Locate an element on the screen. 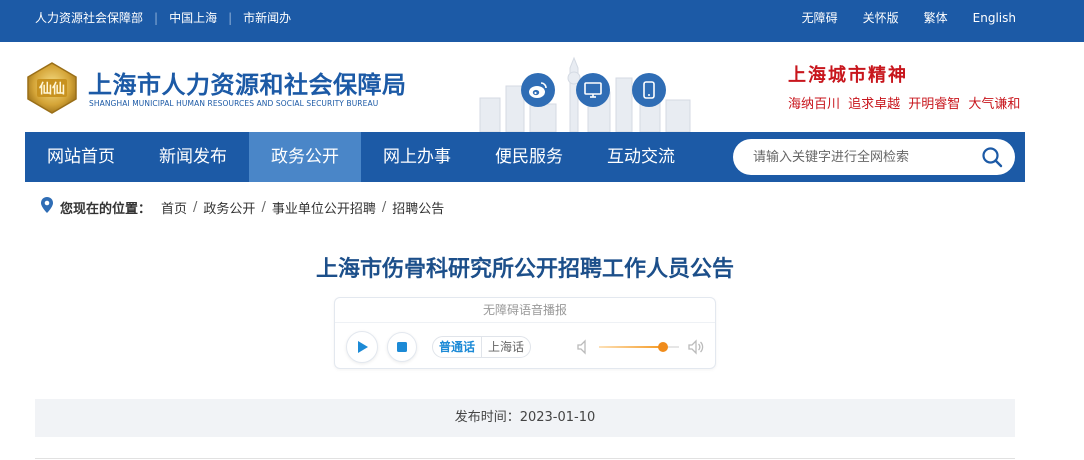 This screenshot has width=1084, height=460. stop-button is located at coordinates (402, 347).